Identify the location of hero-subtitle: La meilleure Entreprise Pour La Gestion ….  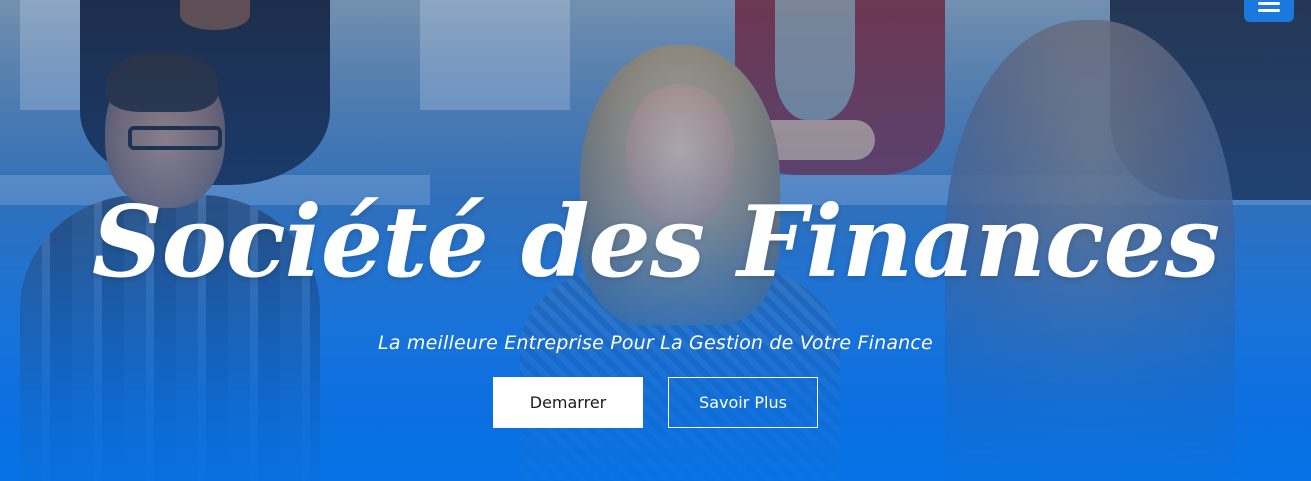
(655, 343).